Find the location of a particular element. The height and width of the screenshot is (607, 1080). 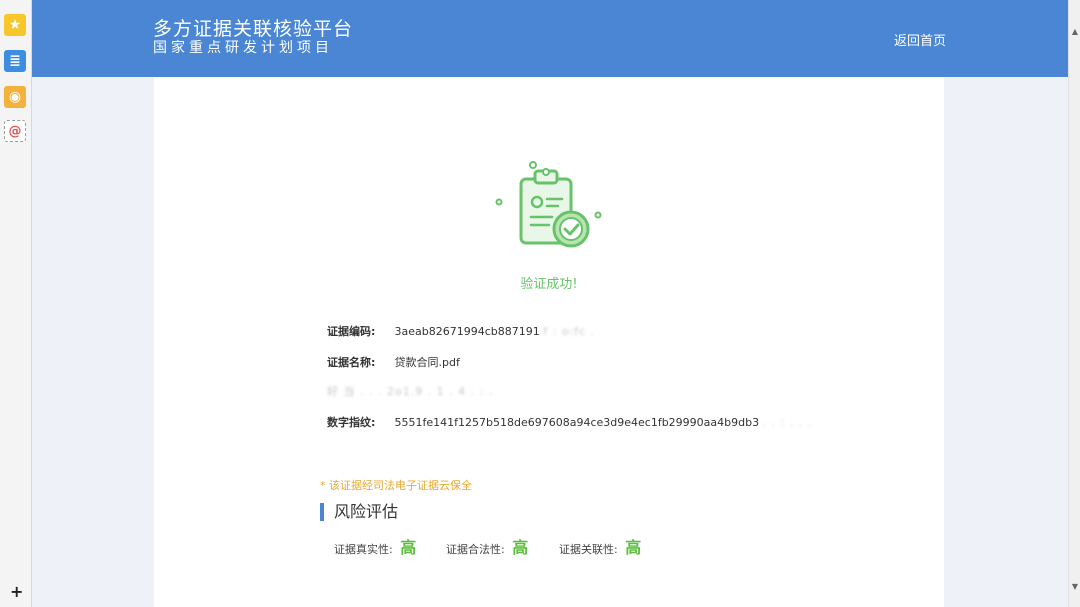

risk-item-authenticity: 证据真实性: 高 is located at coordinates (375, 546).